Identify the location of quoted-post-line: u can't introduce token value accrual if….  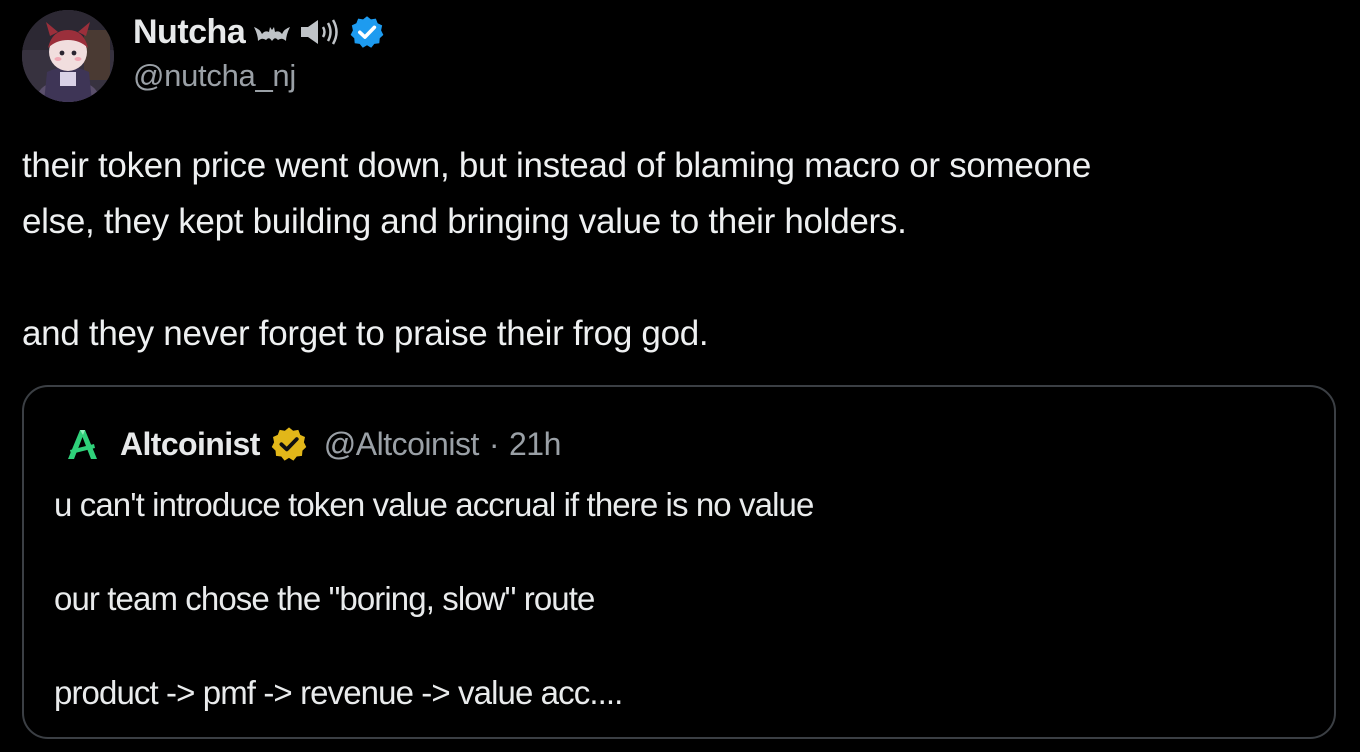
(434, 504).